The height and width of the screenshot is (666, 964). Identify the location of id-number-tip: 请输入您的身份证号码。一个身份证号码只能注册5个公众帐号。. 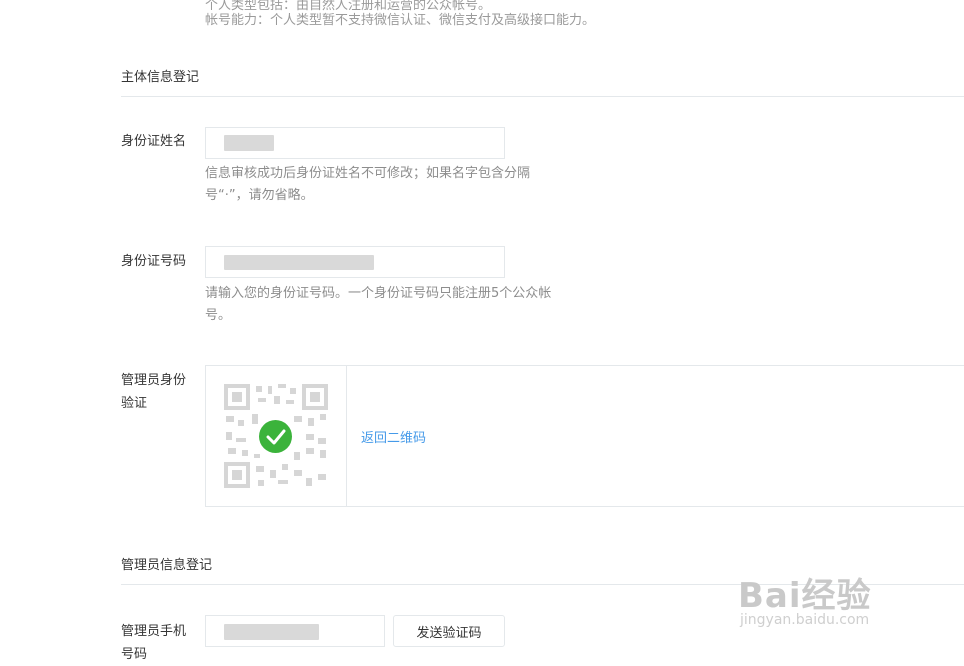
(378, 304).